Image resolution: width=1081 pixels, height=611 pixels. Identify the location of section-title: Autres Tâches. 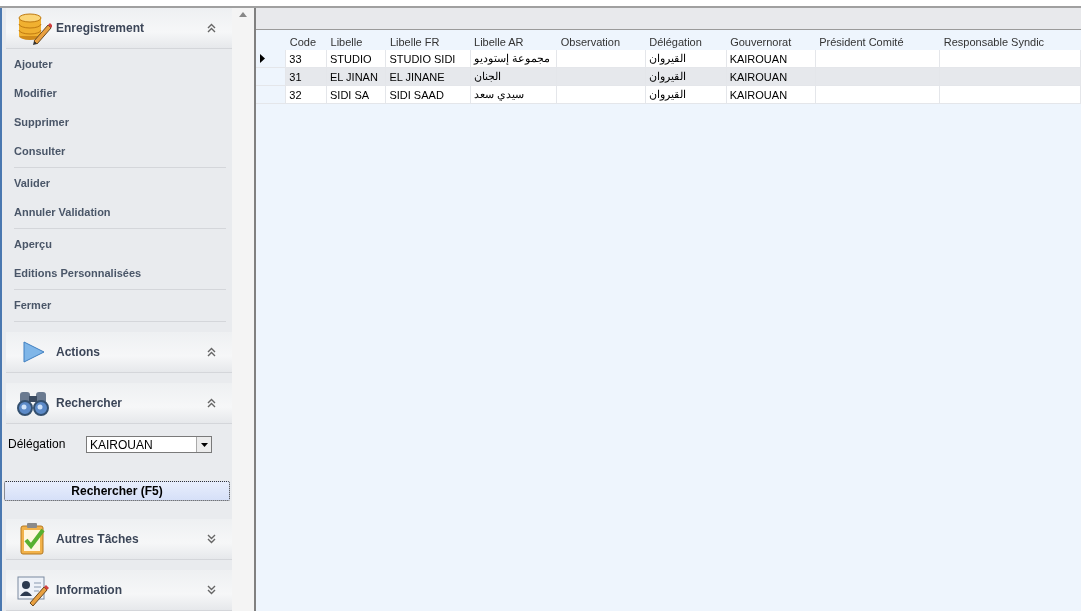
(98, 539).